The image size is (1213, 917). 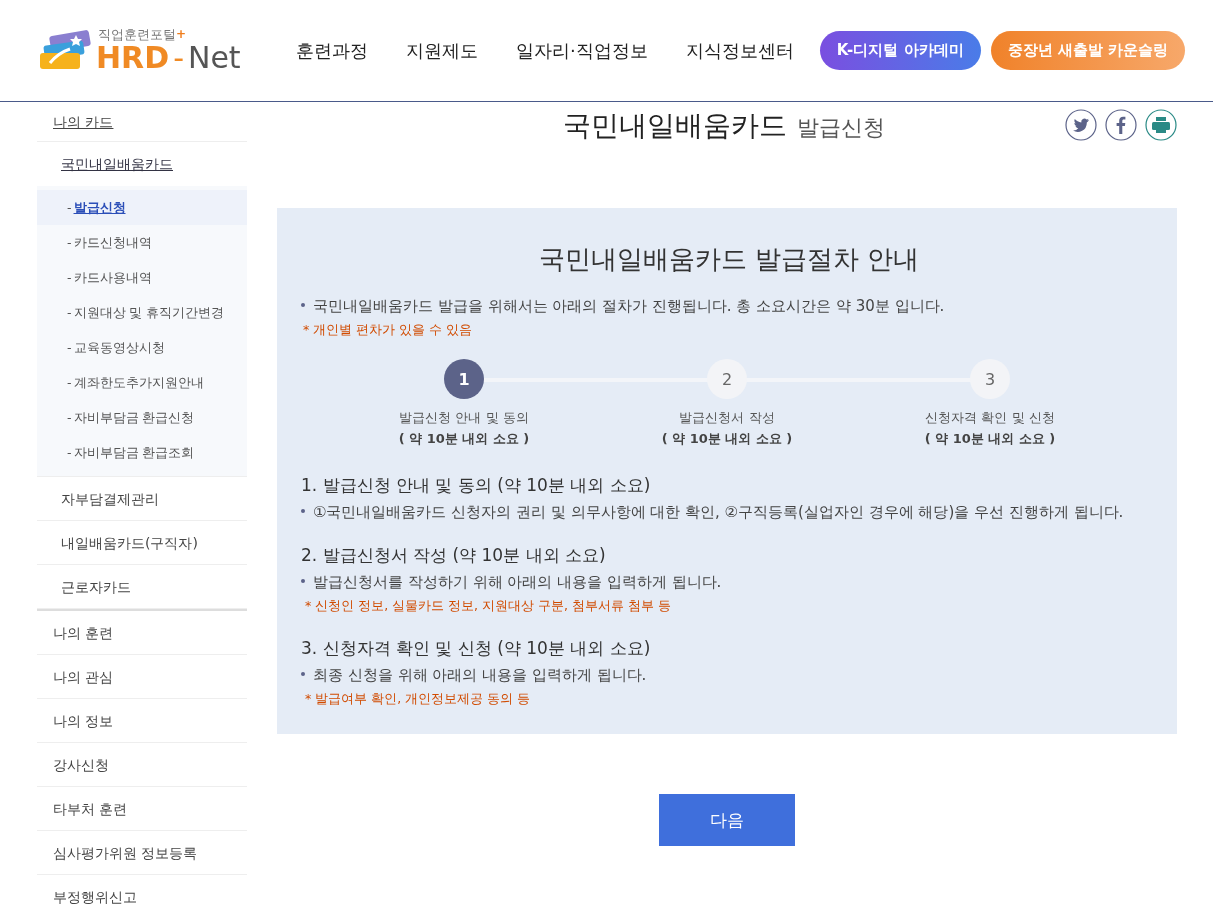 I want to click on step-number: 3, so click(x=990, y=379).